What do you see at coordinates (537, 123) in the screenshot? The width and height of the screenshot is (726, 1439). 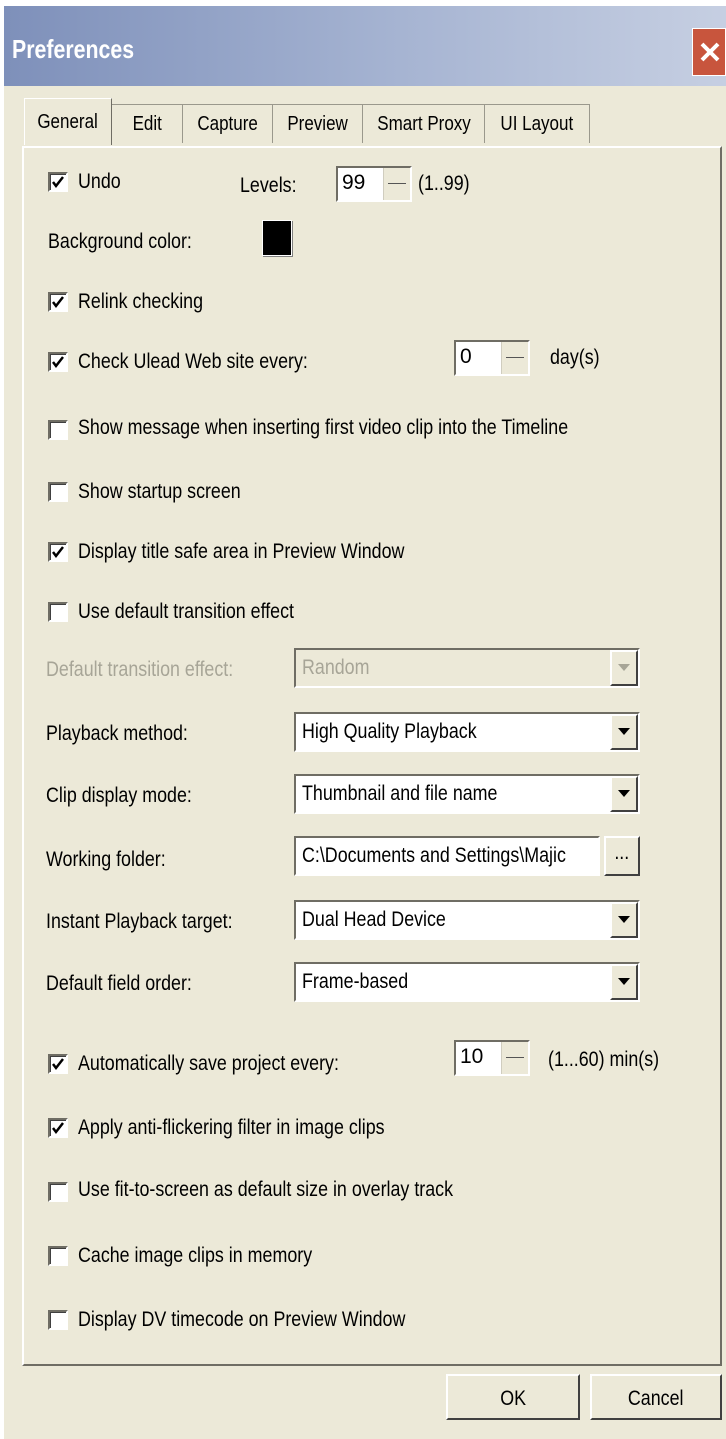 I see `tab-ui-layout: UI Layout` at bounding box center [537, 123].